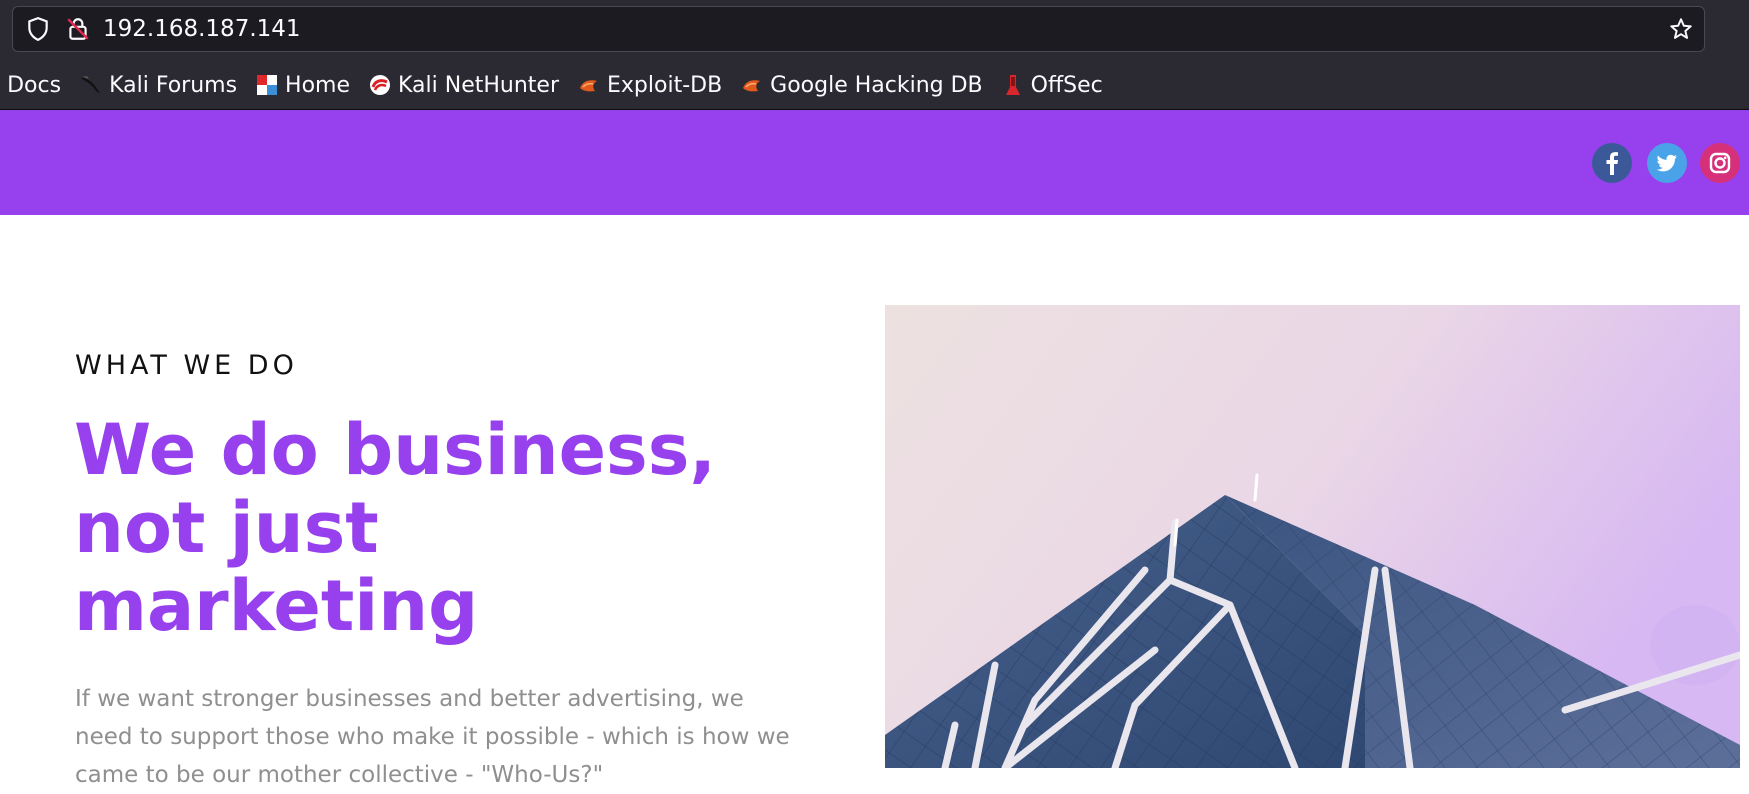 The width and height of the screenshot is (1749, 794). Describe the element at coordinates (173, 85) in the screenshot. I see `bookmark-label: Kali Forums` at that location.